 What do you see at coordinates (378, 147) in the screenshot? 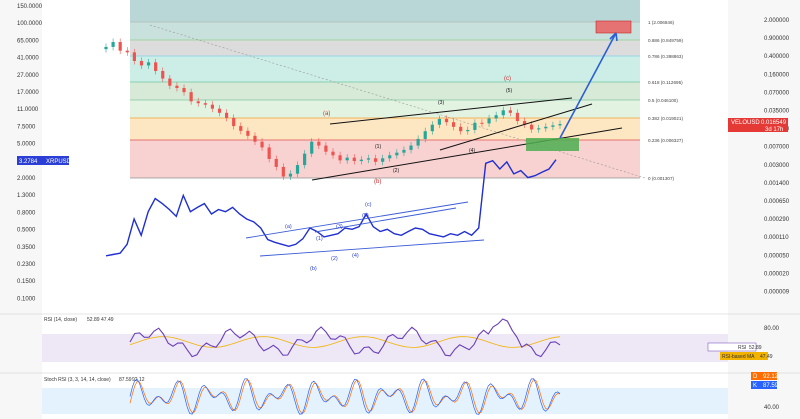
I see `wave-label-black: (1)` at bounding box center [378, 147].